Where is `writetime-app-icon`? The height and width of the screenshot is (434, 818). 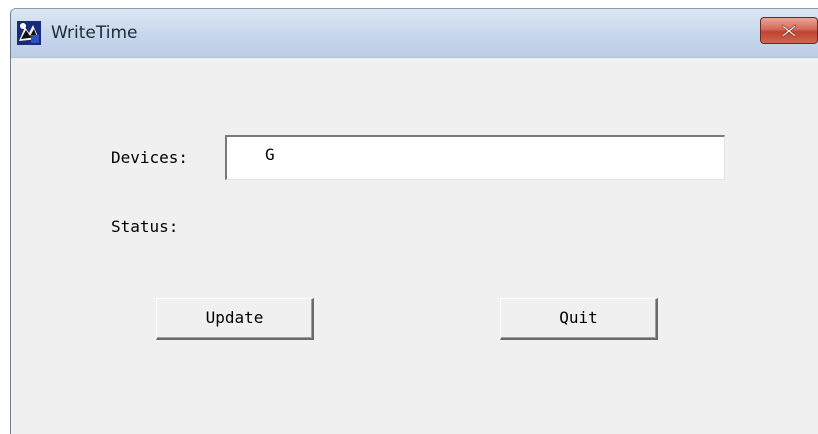
writetime-app-icon is located at coordinates (29, 33).